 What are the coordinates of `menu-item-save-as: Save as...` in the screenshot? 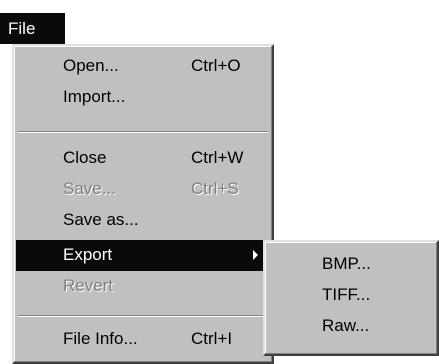 It's located at (143, 220).